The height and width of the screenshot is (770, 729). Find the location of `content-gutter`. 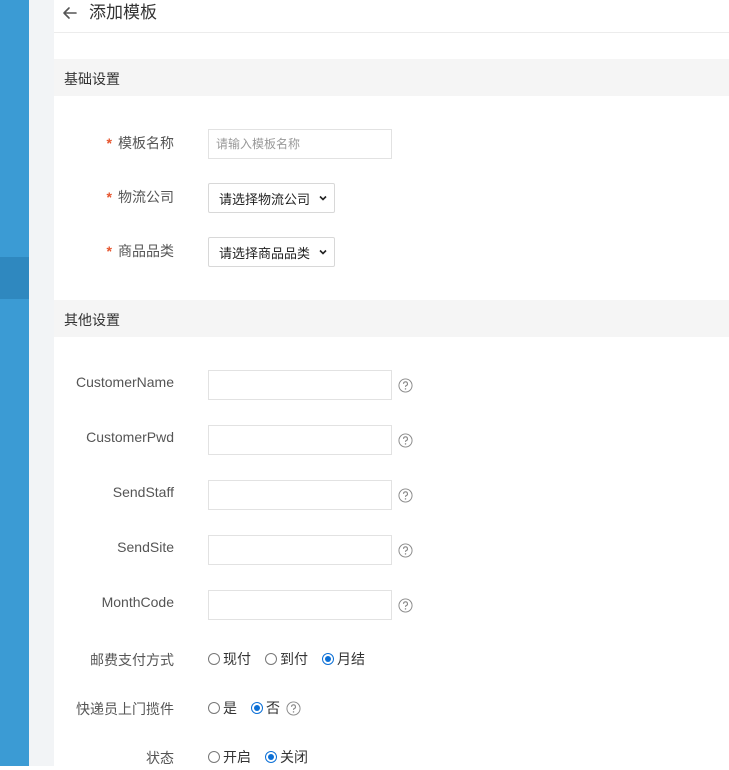

content-gutter is located at coordinates (41, 383).